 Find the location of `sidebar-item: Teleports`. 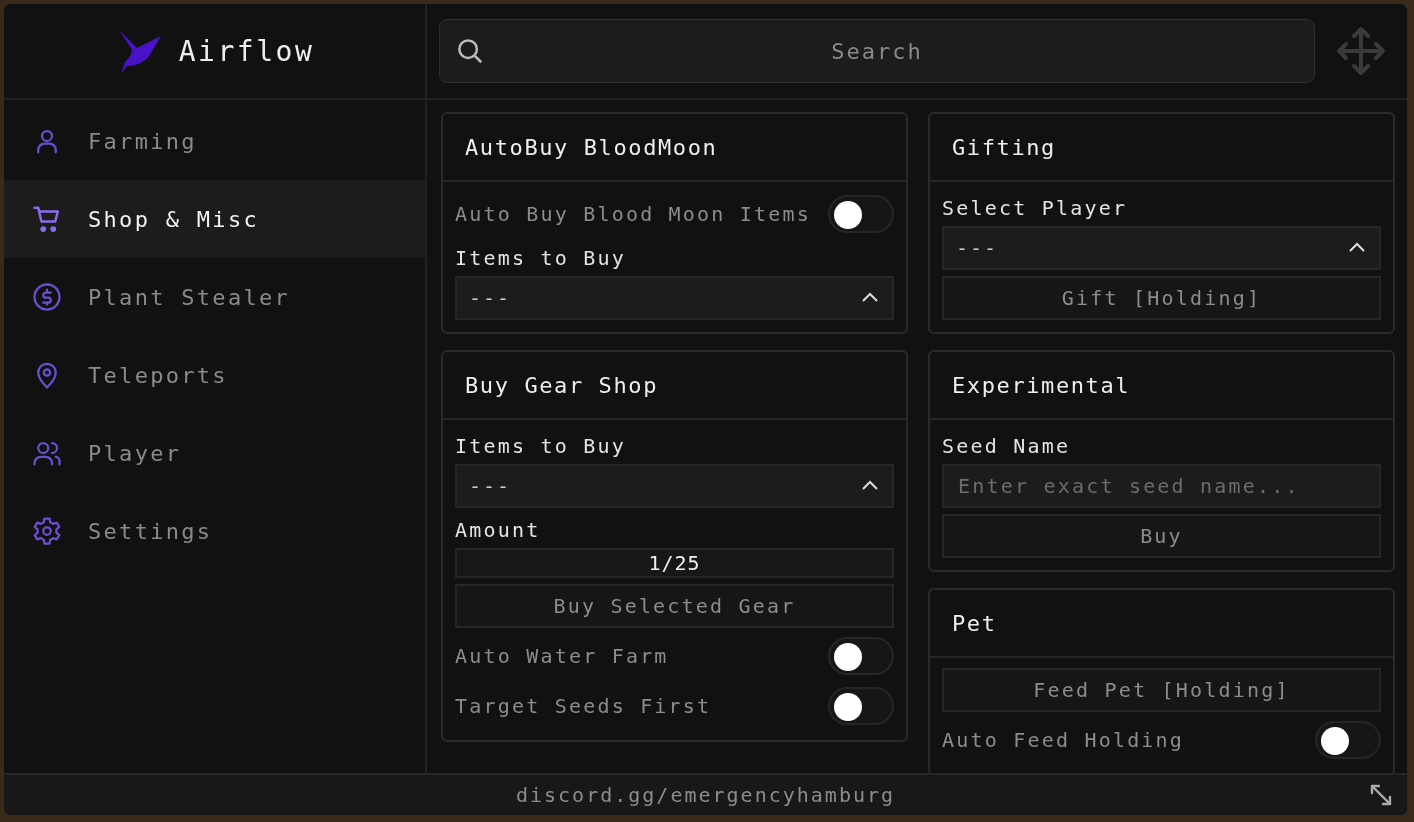

sidebar-item: Teleports is located at coordinates (214, 375).